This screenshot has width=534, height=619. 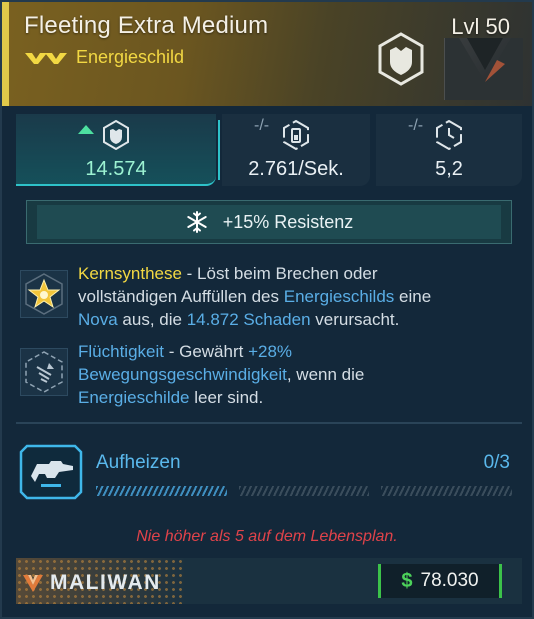 What do you see at coordinates (325, 374) in the screenshot?
I see `perk-text: , wenn die` at bounding box center [325, 374].